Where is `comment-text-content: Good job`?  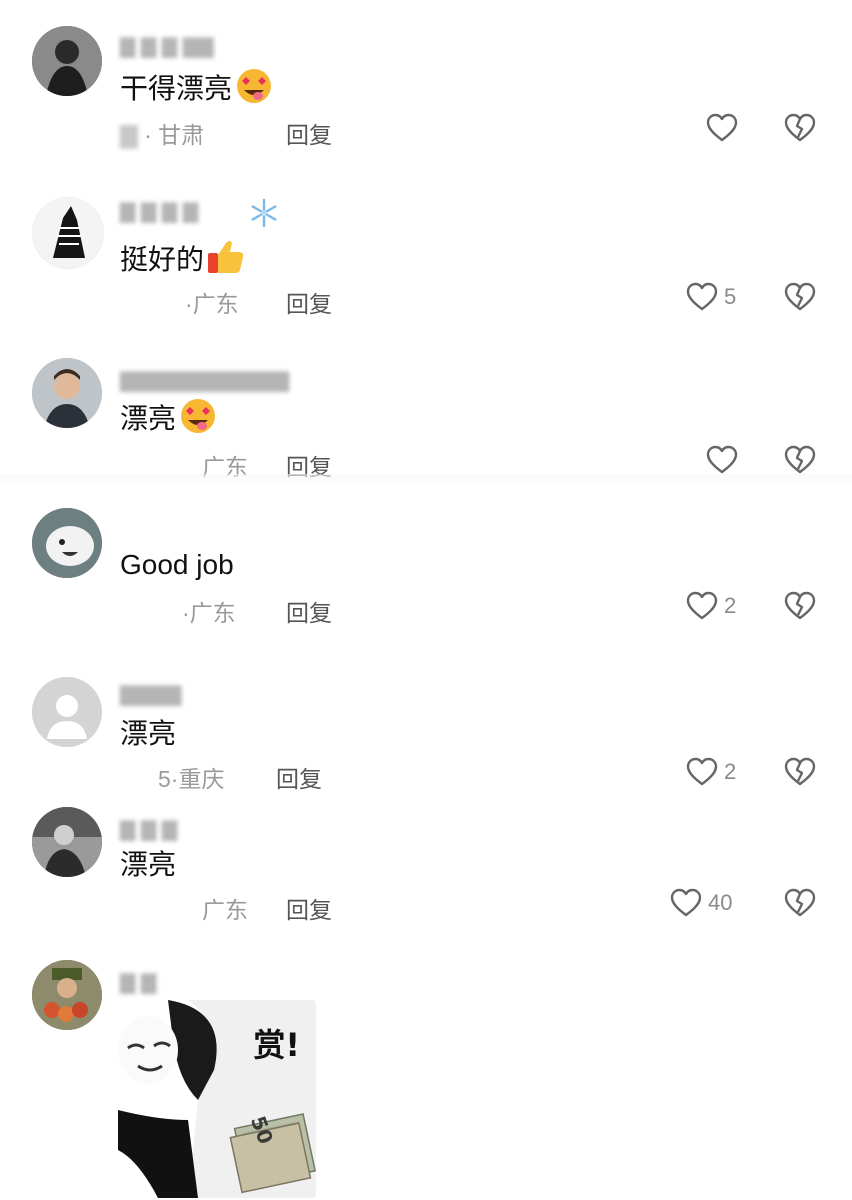
comment-text-content: Good job is located at coordinates (177, 564).